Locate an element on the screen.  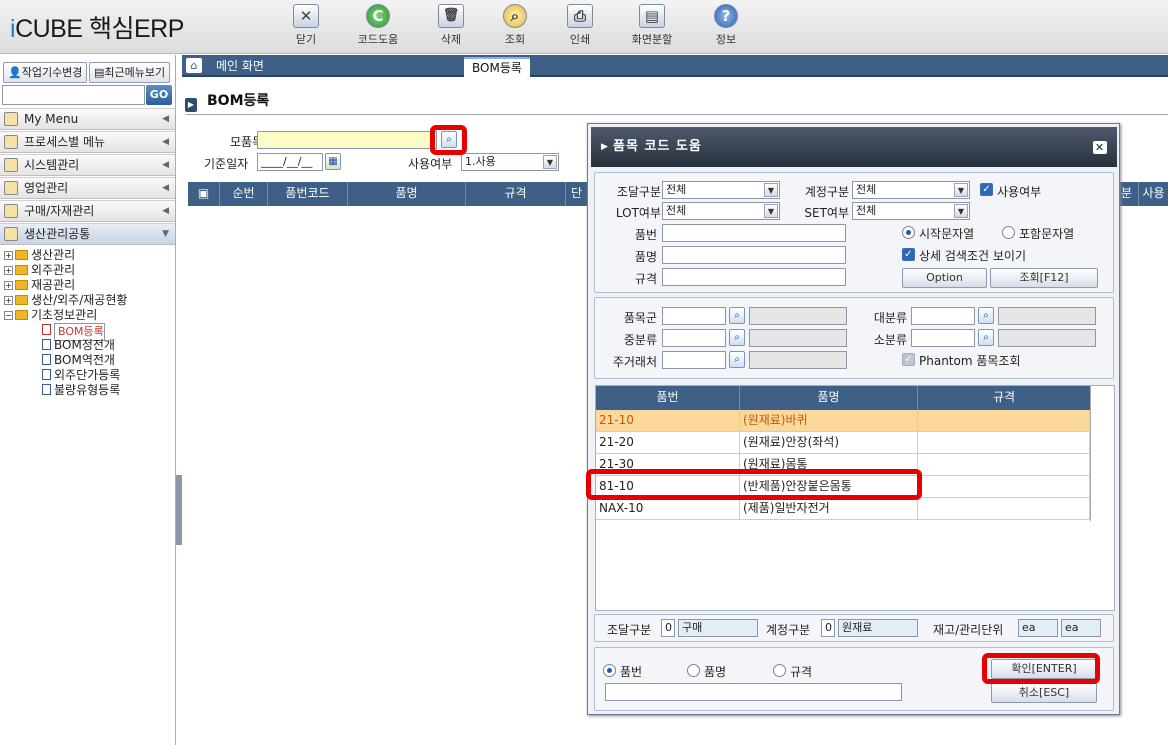
minor-class-label: 소분류 is located at coordinates (890, 340).